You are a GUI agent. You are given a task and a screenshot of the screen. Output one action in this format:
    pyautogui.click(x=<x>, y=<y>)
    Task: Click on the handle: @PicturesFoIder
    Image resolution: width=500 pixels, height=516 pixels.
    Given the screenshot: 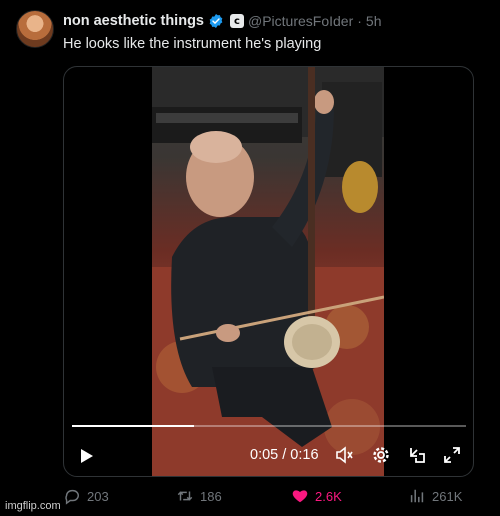 What is the action you would take?
    pyautogui.click(x=300, y=21)
    